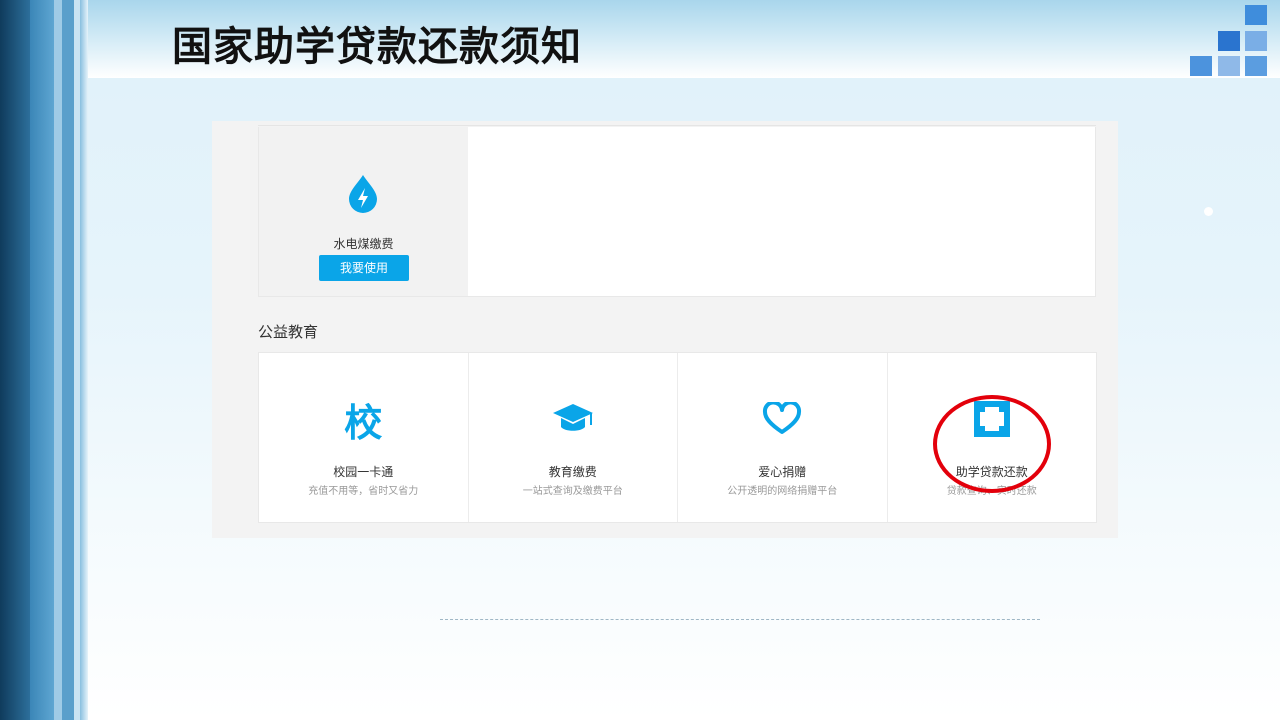 This screenshot has width=1280, height=720. What do you see at coordinates (677, 125) in the screenshot?
I see `top-divider` at bounding box center [677, 125].